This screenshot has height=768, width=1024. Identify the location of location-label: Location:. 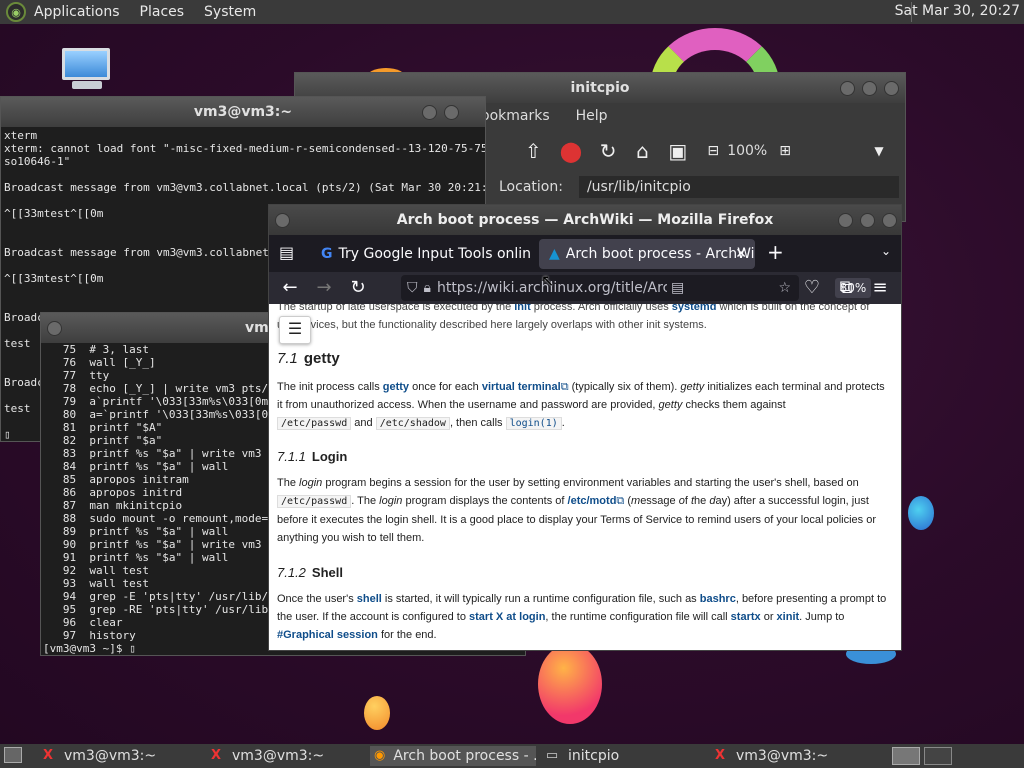
(531, 187).